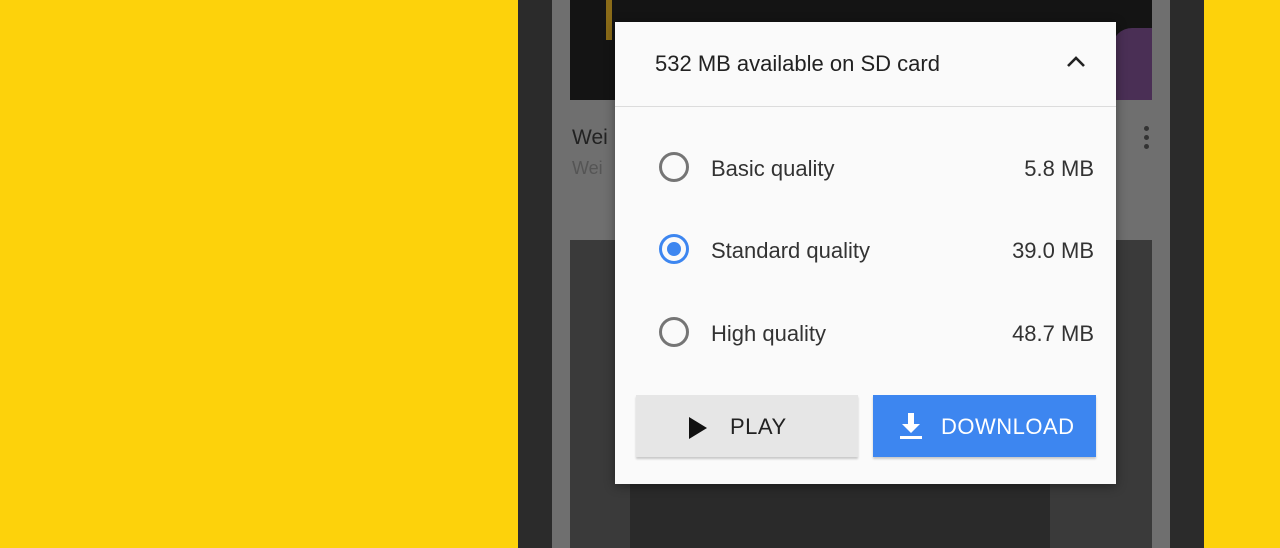  I want to click on more-vert-icon, so click(1147, 140).